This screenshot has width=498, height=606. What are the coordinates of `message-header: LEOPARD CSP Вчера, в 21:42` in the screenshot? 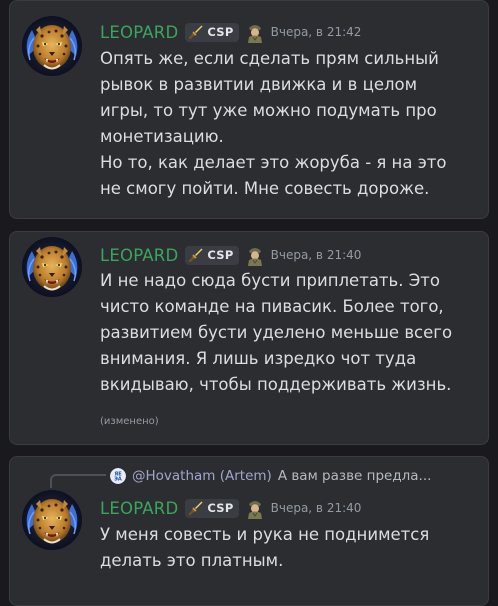 It's located at (230, 32).